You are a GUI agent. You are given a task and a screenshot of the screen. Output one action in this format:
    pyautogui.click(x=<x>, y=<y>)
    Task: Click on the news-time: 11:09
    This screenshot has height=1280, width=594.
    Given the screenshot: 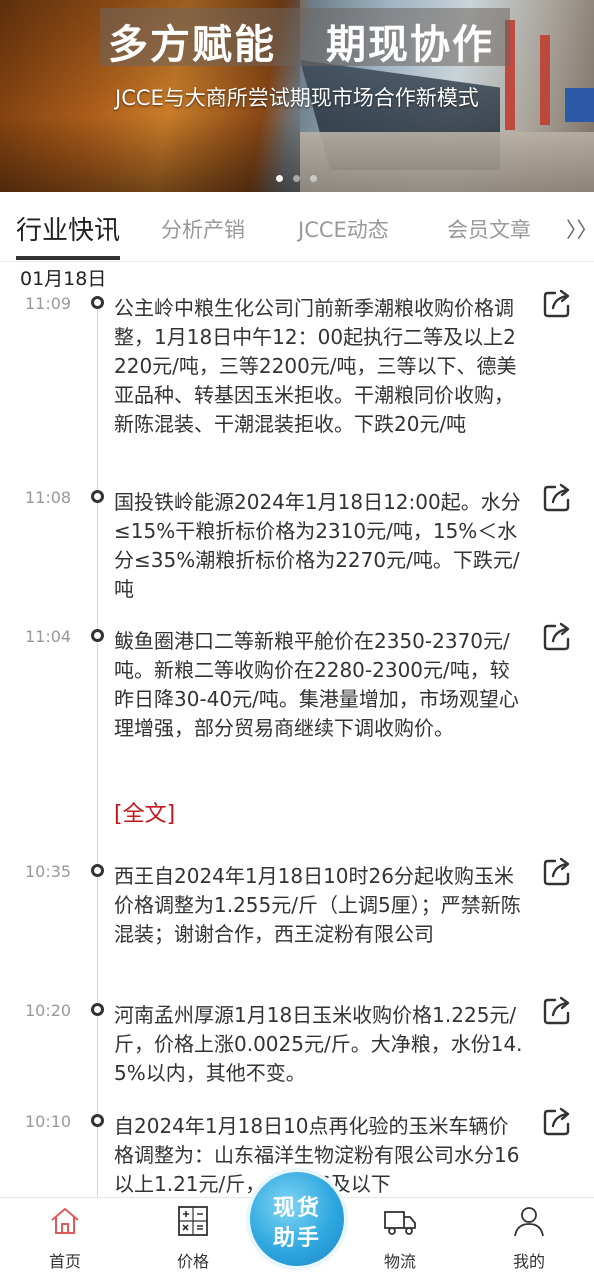 What is the action you would take?
    pyautogui.click(x=48, y=303)
    